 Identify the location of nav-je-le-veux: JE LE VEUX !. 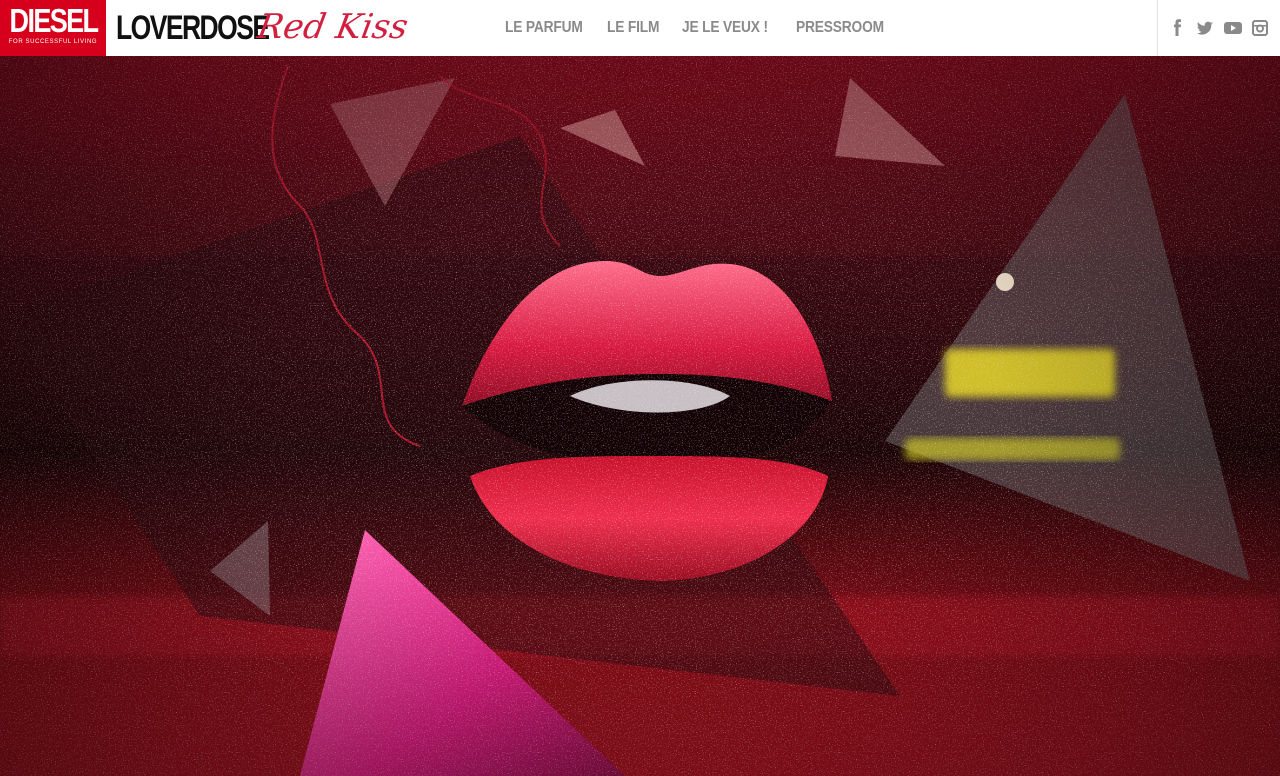
(725, 28).